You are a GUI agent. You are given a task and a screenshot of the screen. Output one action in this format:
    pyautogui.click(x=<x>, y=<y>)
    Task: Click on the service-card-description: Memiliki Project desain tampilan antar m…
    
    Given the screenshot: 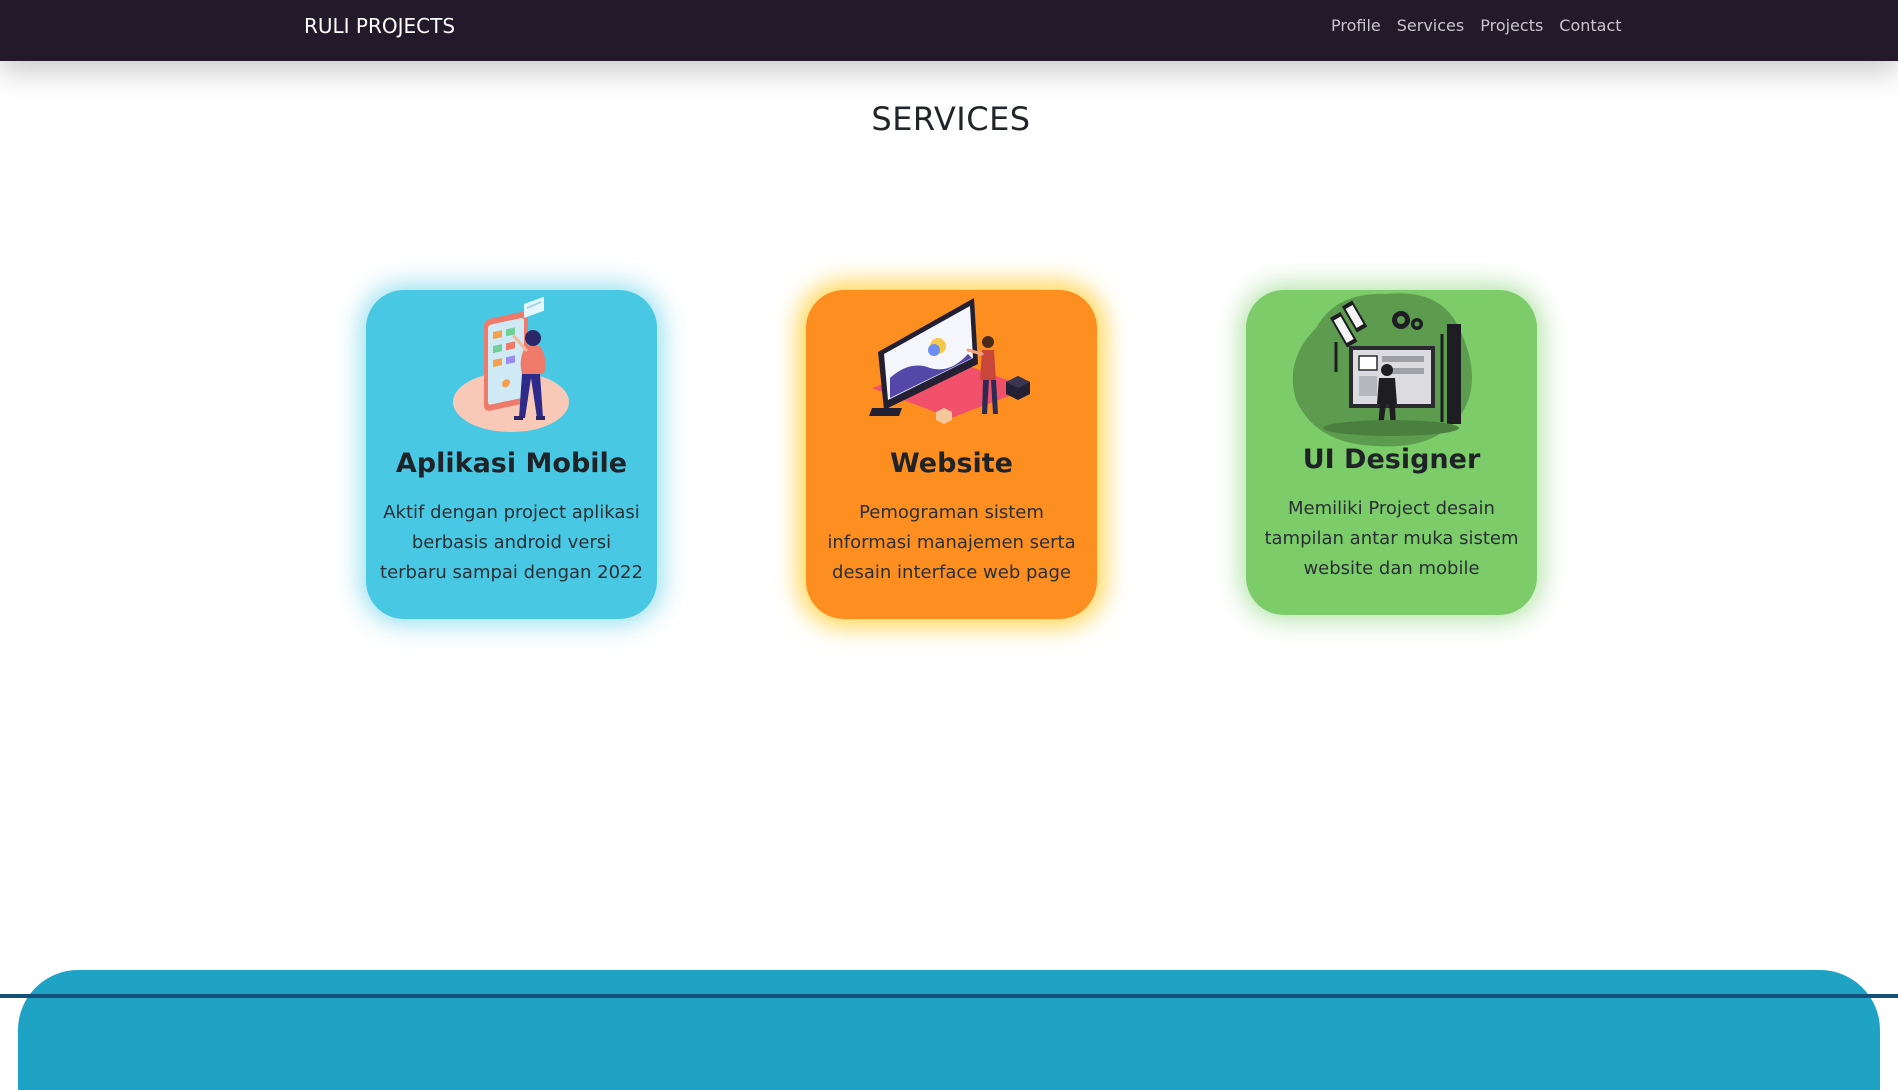 What is the action you would take?
    pyautogui.click(x=1391, y=538)
    